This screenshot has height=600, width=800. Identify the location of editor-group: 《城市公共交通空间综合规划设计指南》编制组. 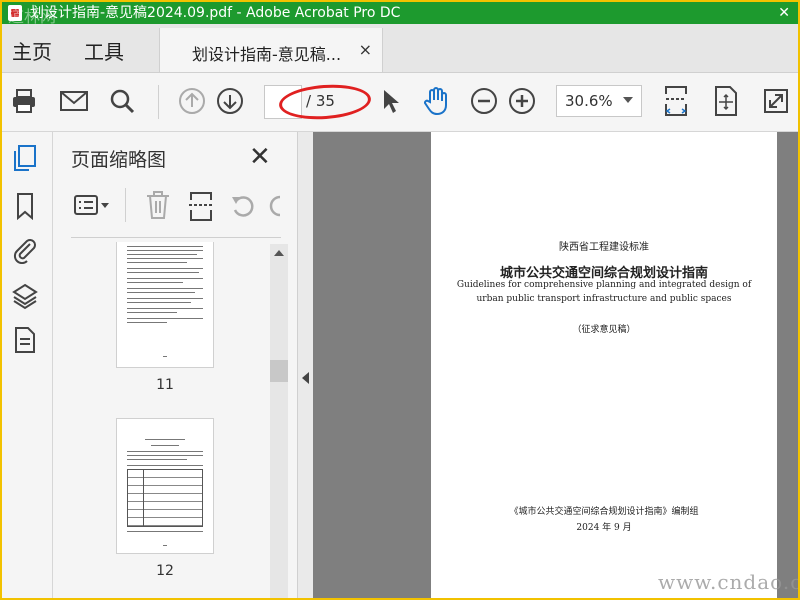
(604, 512).